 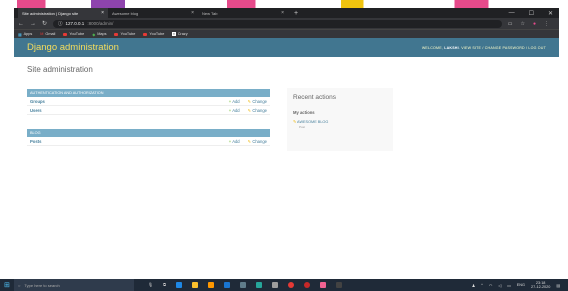 I want to click on bookmark-gmail: M Gmail, so click(x=47, y=34).